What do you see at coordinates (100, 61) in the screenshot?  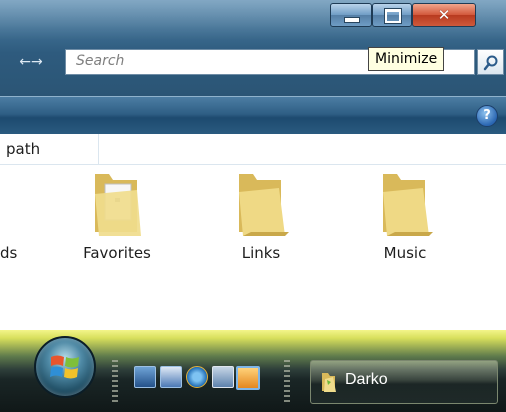 I see `search-placeholder: Search` at bounding box center [100, 61].